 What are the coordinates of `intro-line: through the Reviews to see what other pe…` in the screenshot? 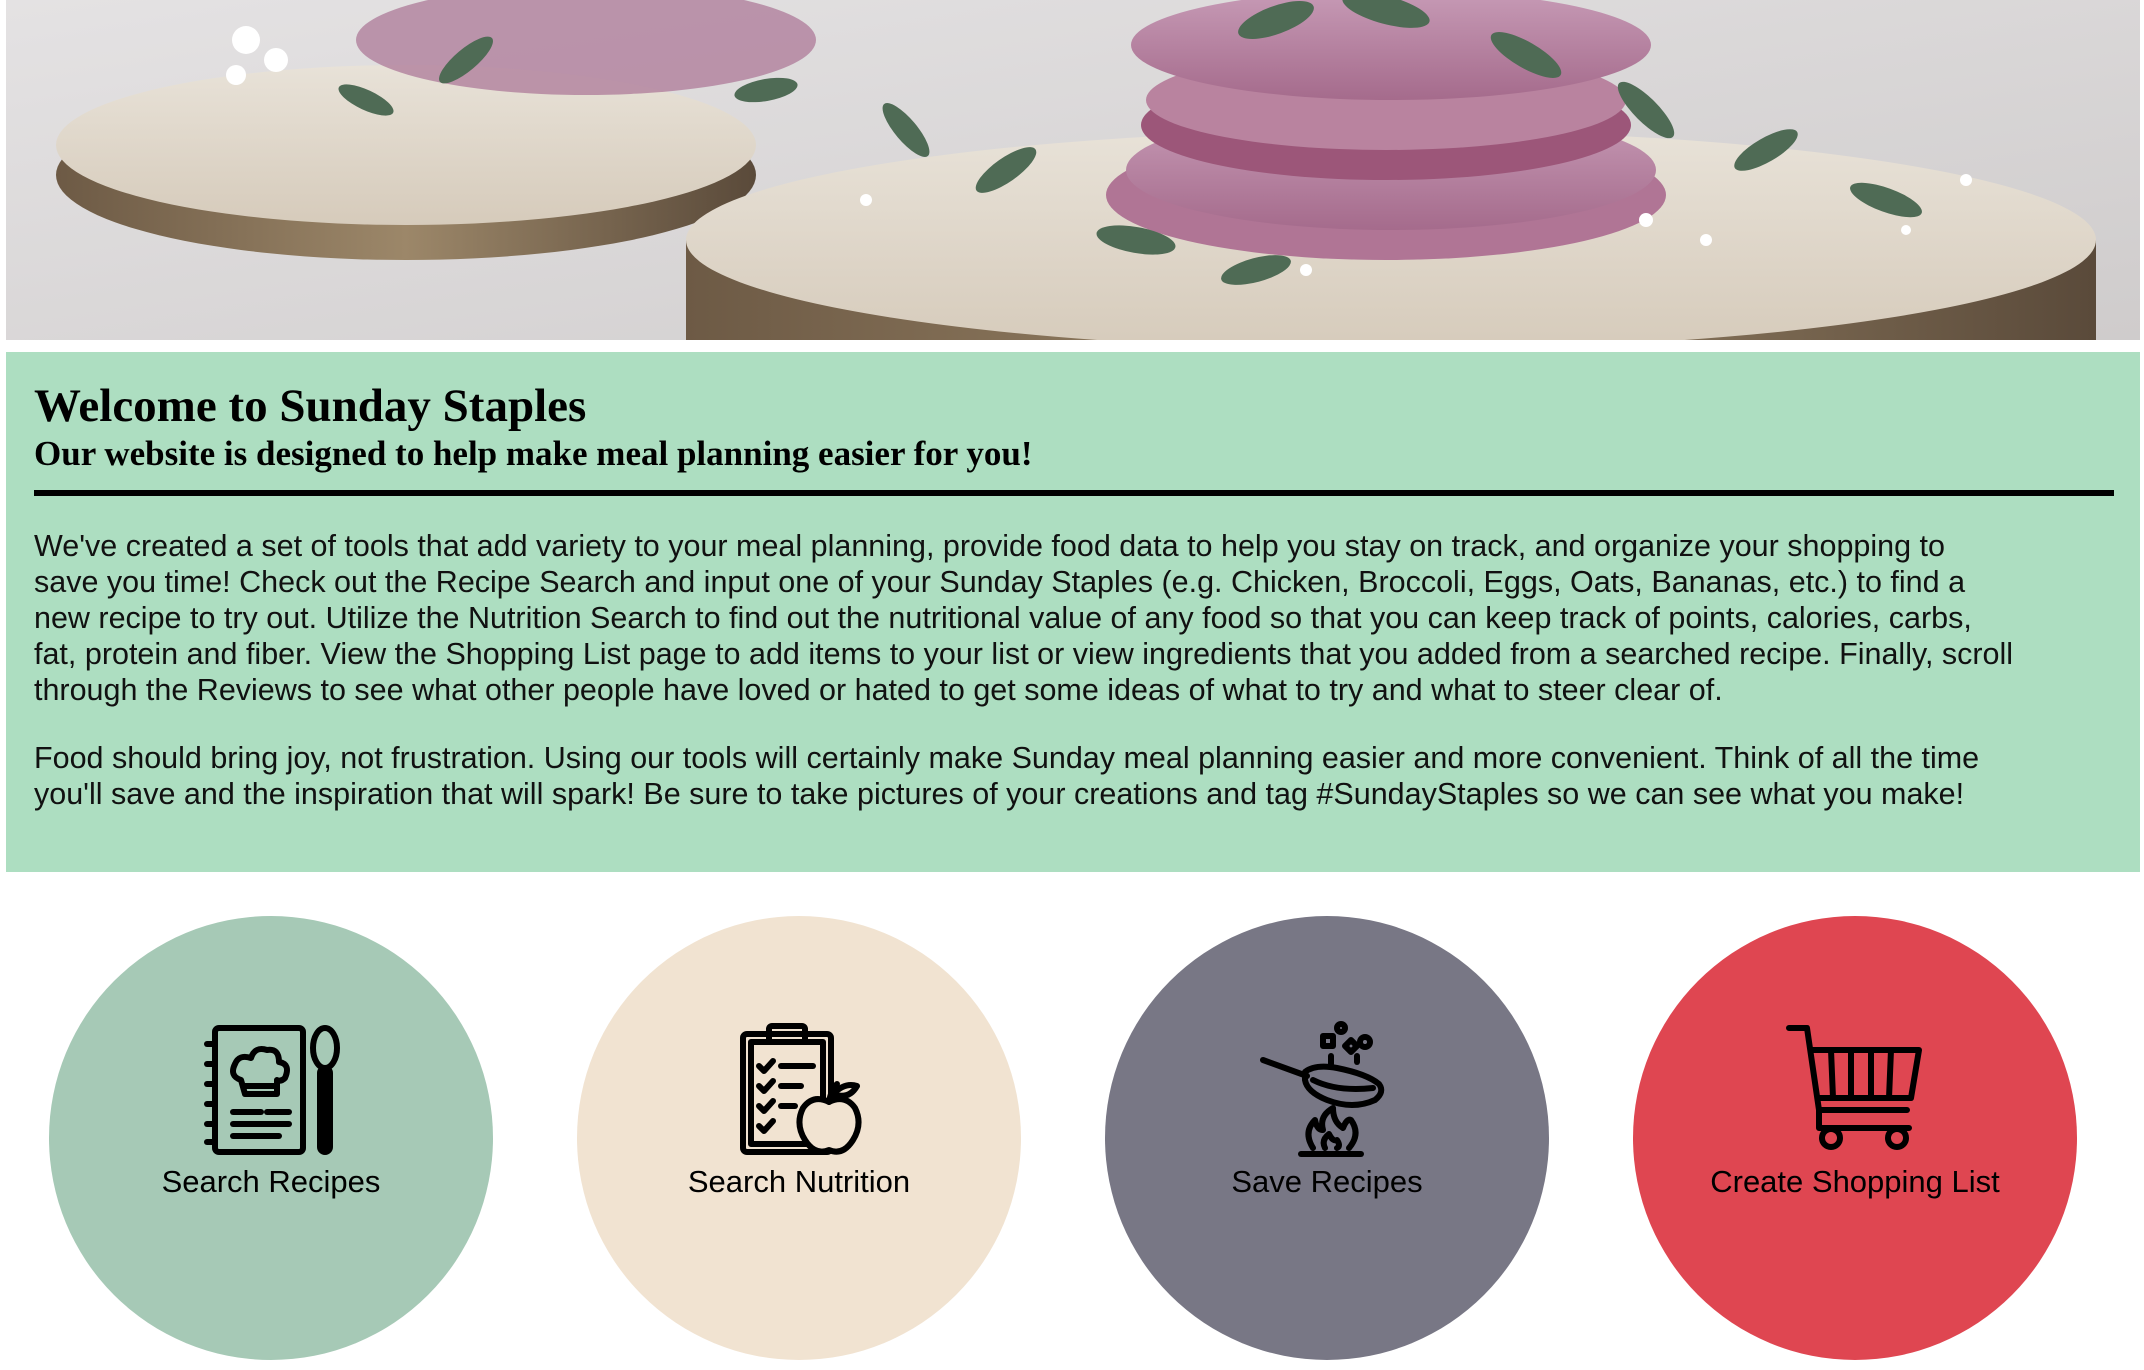 It's located at (878, 690).